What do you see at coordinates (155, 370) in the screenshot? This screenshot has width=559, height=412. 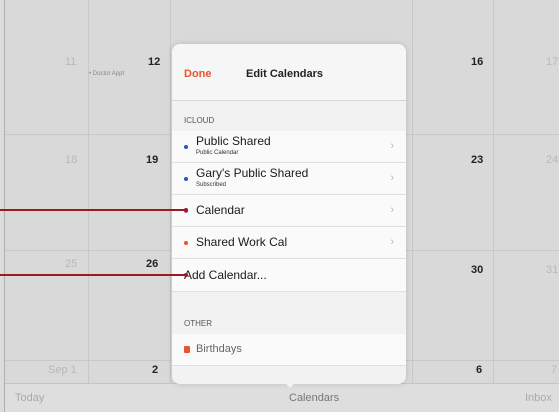 I see `day-cell-2: 2` at bounding box center [155, 370].